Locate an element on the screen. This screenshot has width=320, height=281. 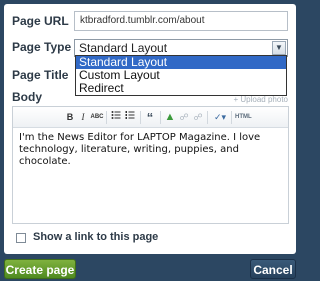
page-type-label: Page Type is located at coordinates (42, 47).